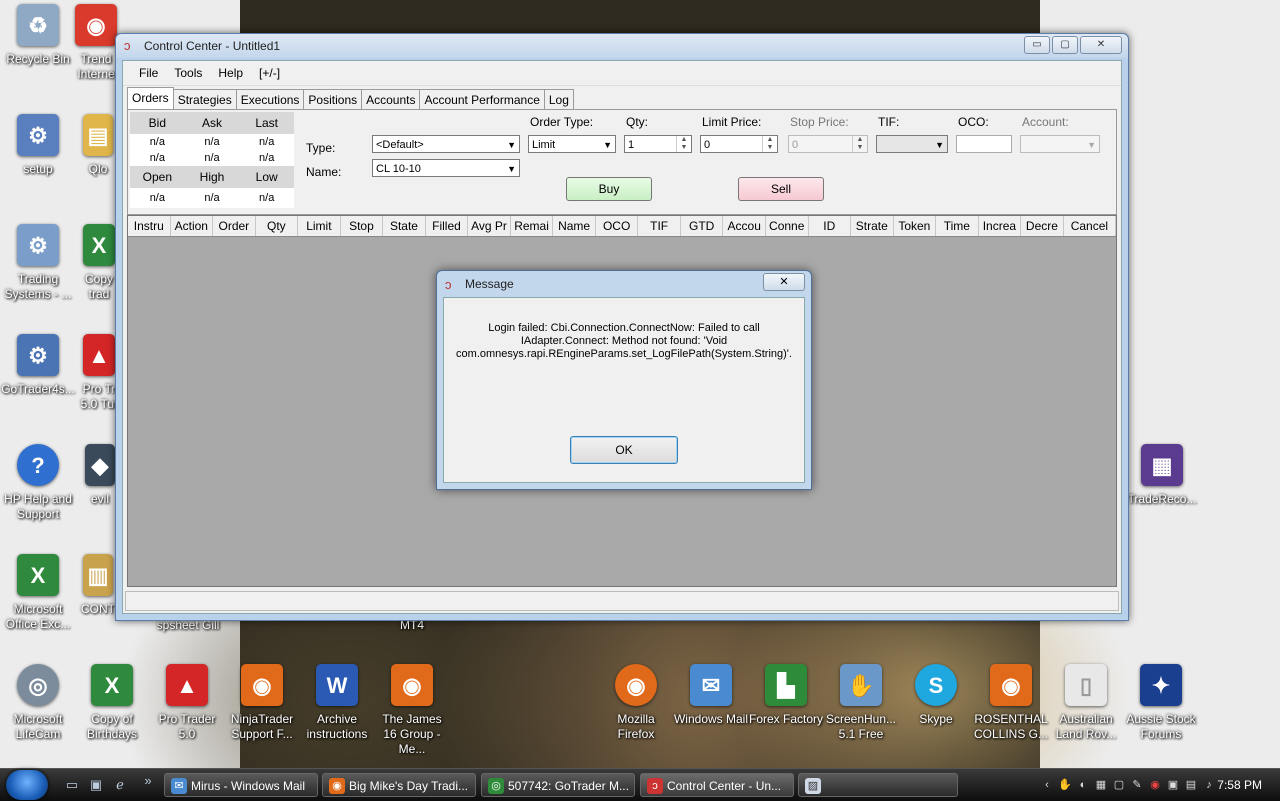  Describe the element at coordinates (830, 226) in the screenshot. I see `column-header: ID` at that location.